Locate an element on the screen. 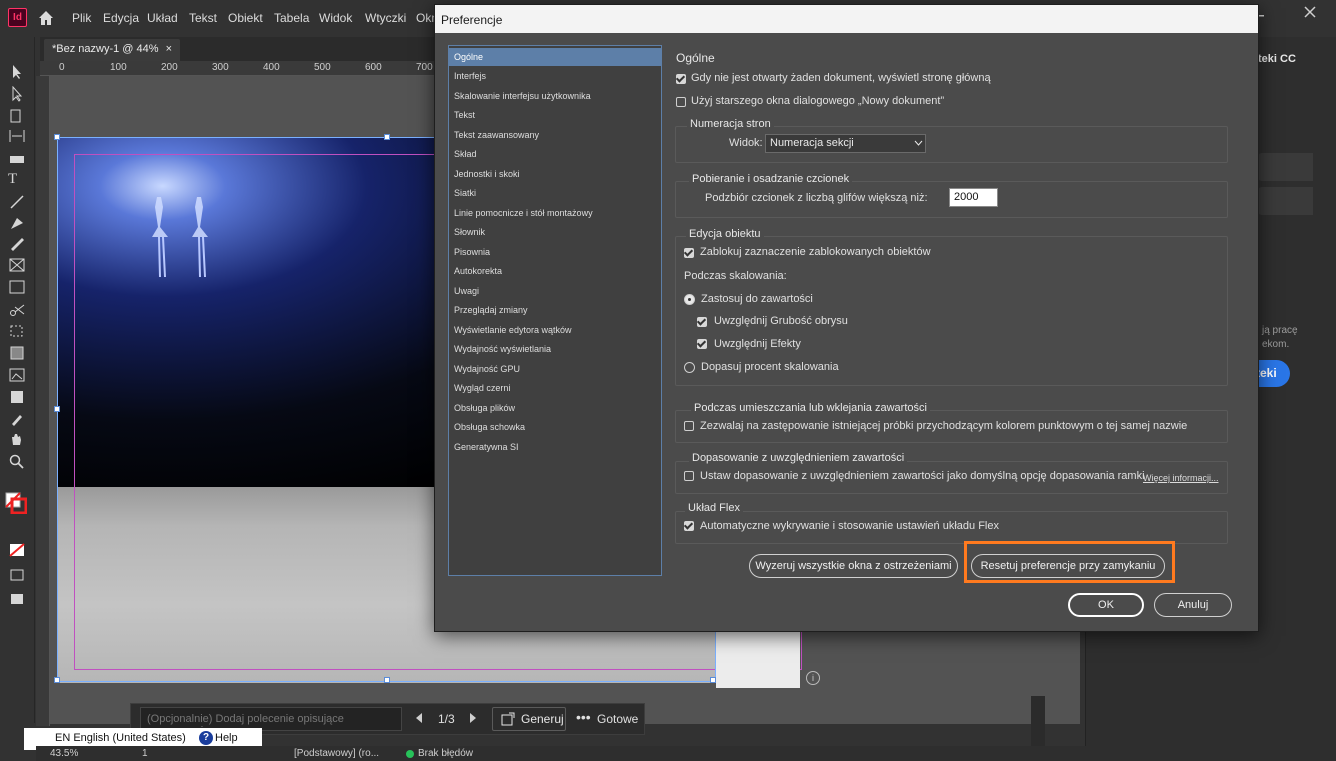 The width and height of the screenshot is (1336, 761). help-label: Help is located at coordinates (226, 738).